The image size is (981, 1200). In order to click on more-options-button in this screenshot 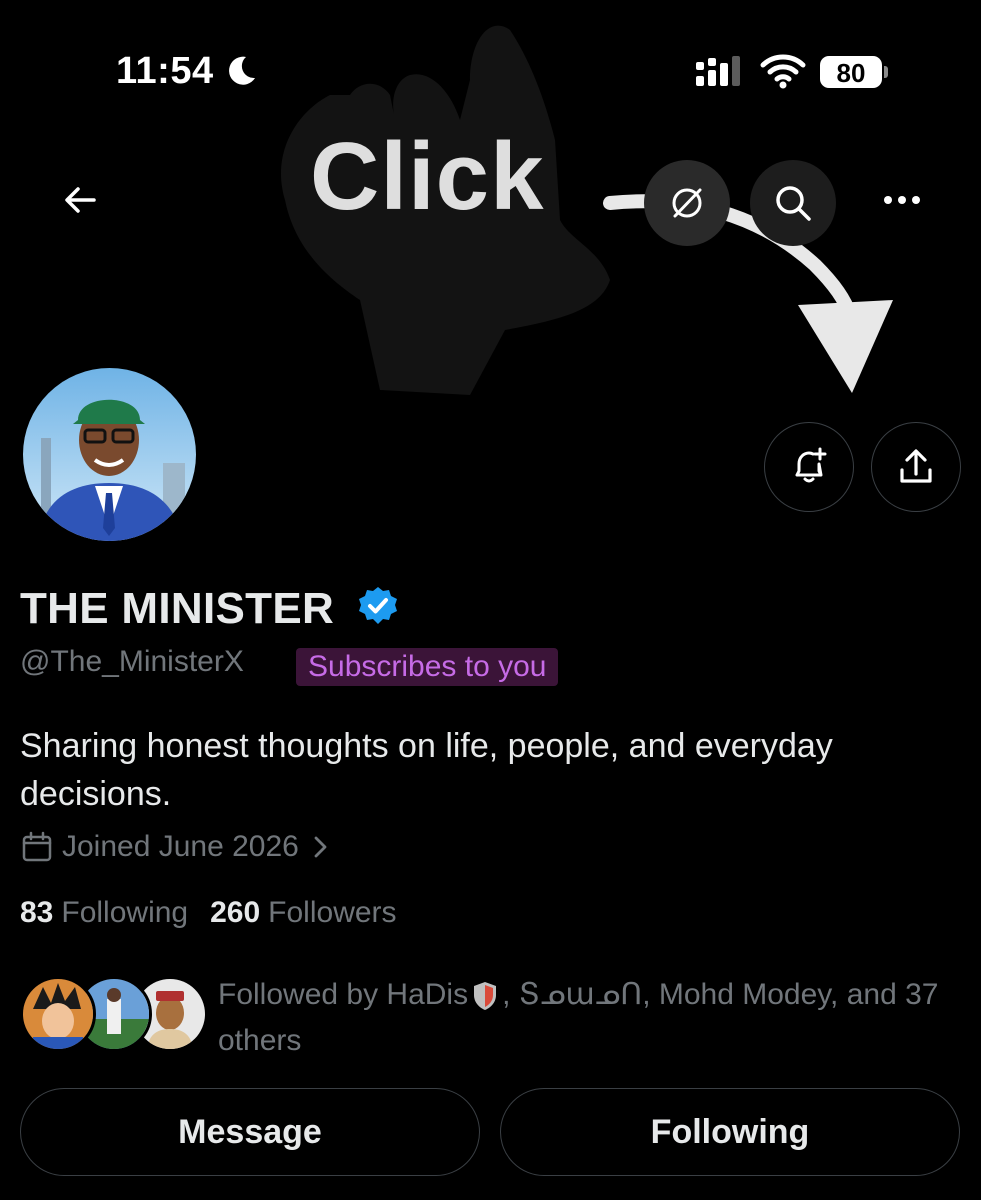, I will do `click(902, 200)`.